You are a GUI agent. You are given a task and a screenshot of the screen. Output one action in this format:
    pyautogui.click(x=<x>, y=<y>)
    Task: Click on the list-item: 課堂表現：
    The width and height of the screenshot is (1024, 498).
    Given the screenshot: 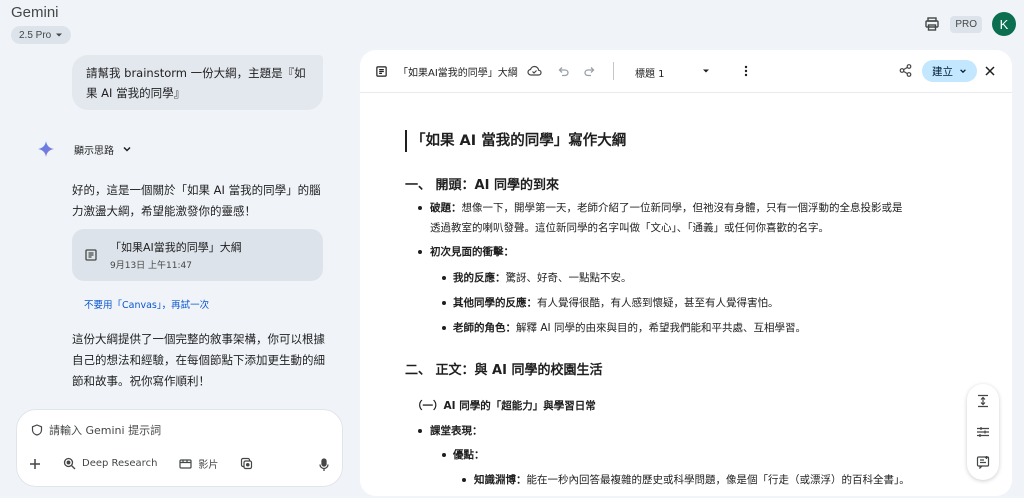 What is the action you would take?
    pyautogui.click(x=456, y=431)
    